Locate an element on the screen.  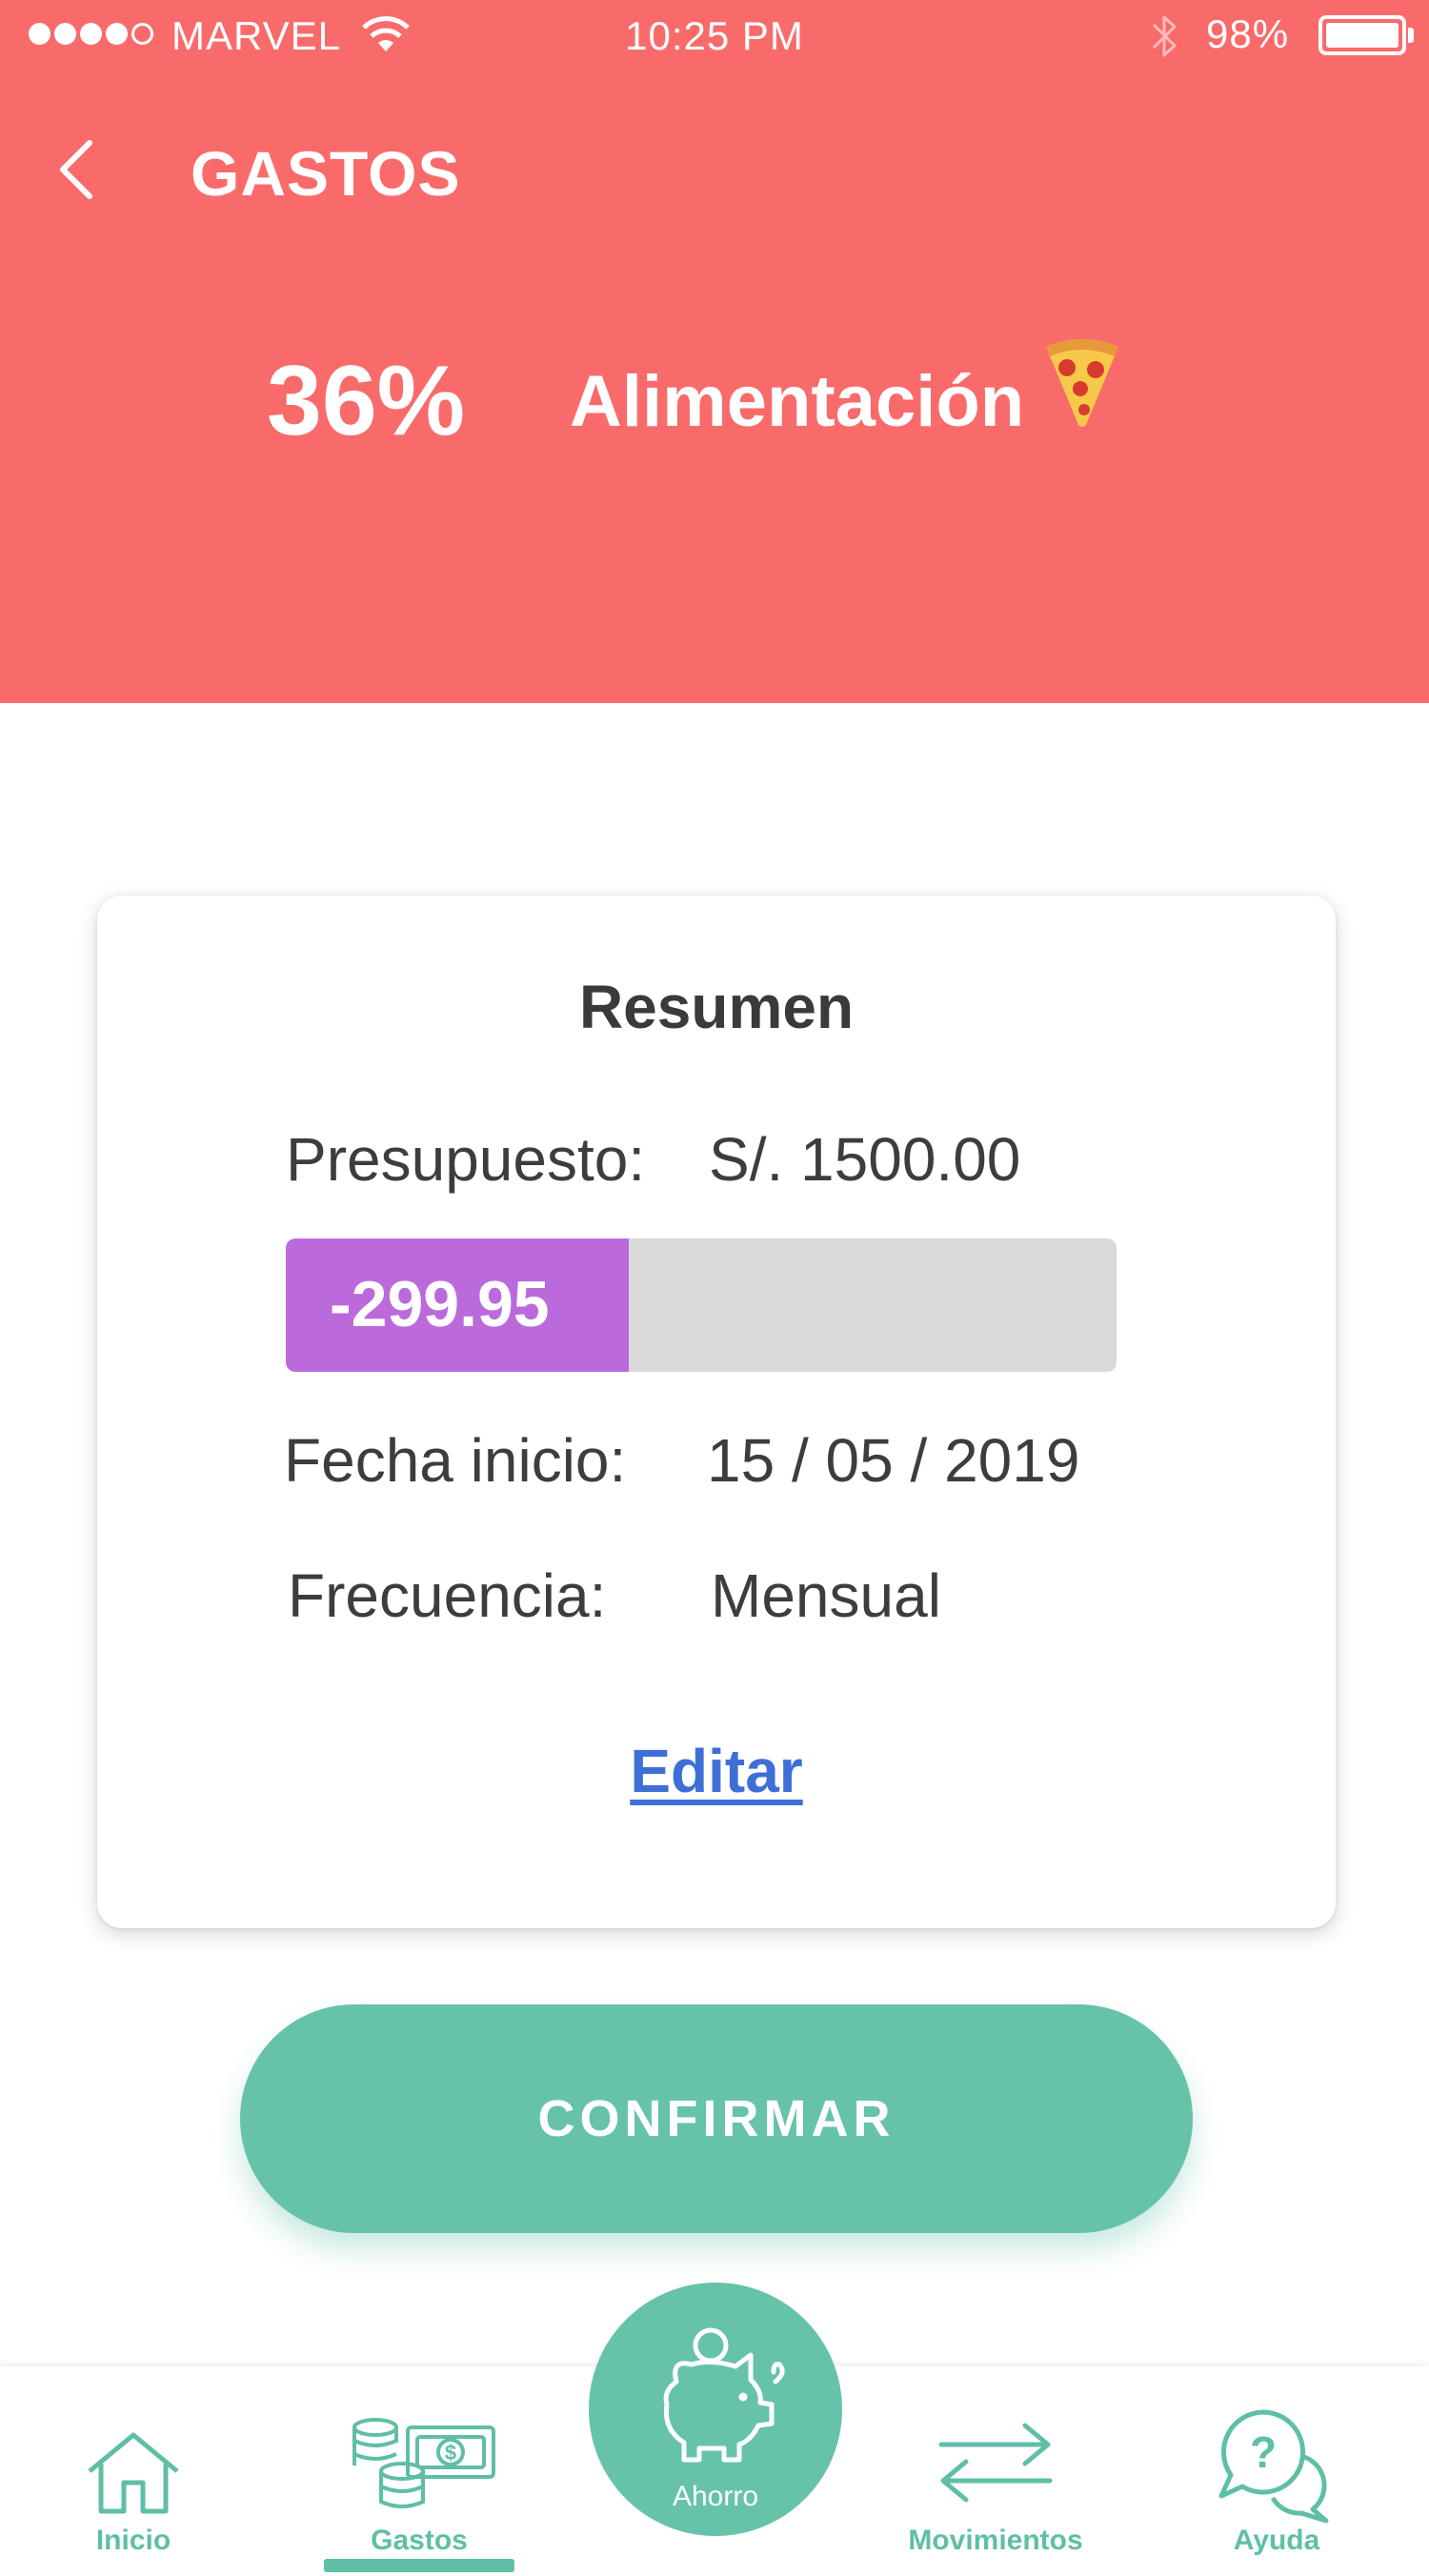
tab-gastos: $ Gastos is located at coordinates (419, 2471).